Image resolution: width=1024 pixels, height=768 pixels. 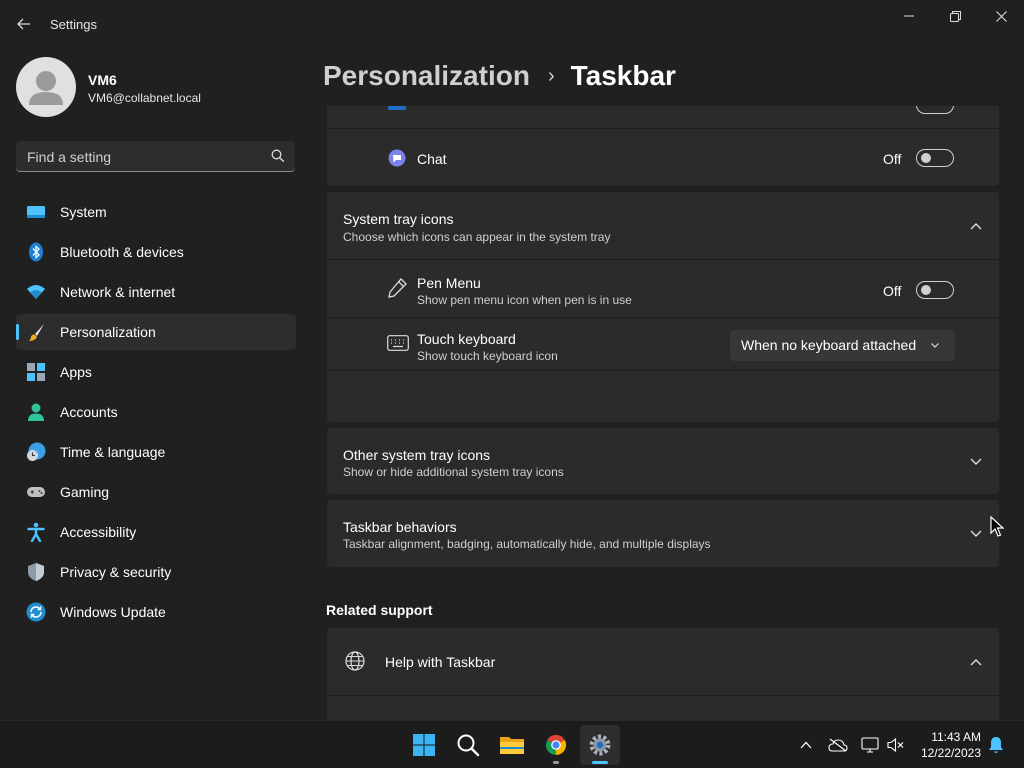 I want to click on running-indicator, so click(x=556, y=762).